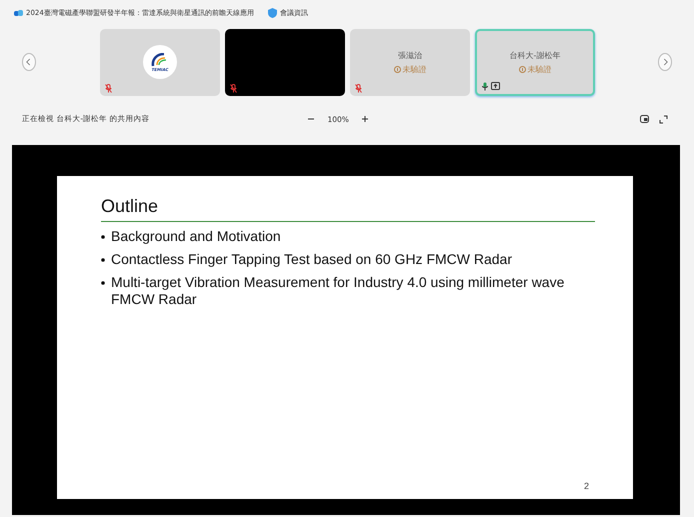  Describe the element at coordinates (272, 13) in the screenshot. I see `shield-icon` at that location.